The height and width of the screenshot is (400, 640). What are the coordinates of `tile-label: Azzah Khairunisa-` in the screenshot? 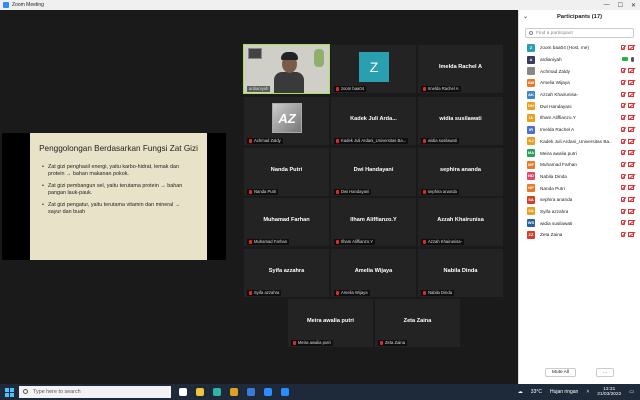 It's located at (442, 242).